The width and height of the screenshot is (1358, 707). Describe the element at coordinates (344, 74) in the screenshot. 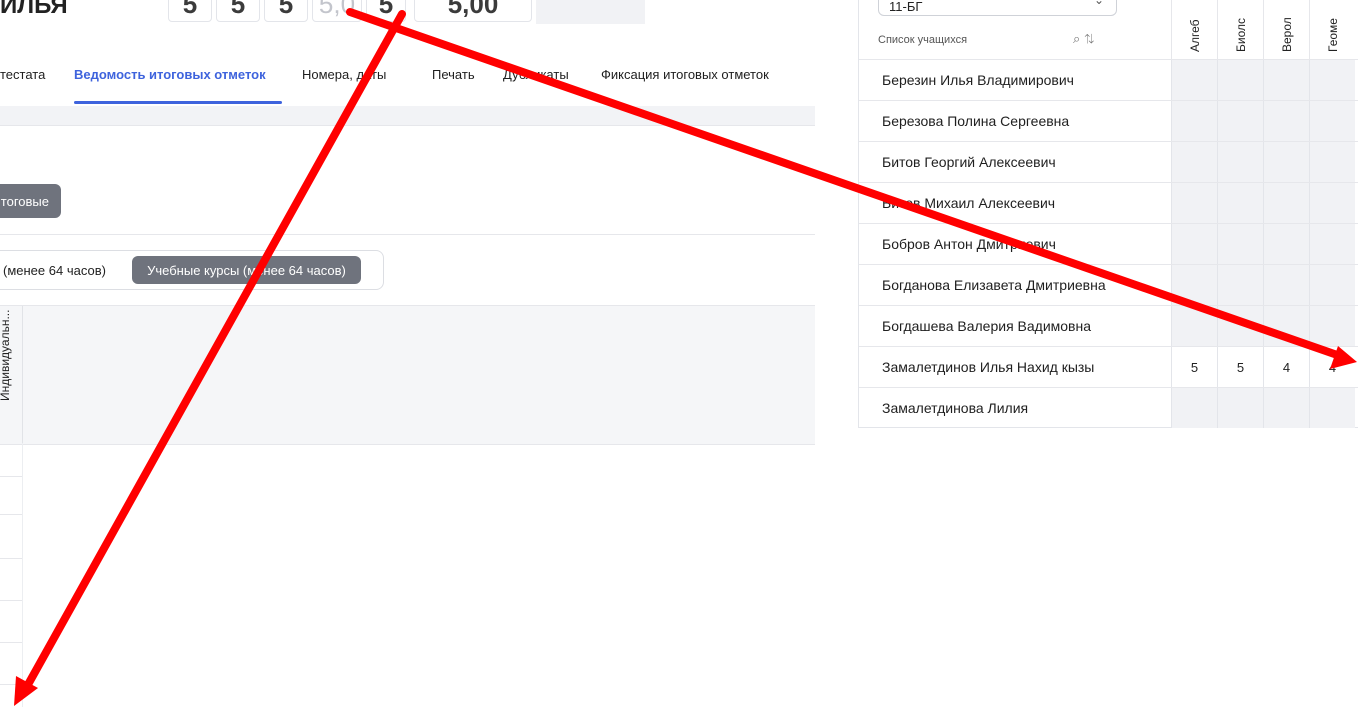

I see `tab-numbers-dates: Номера, даты` at that location.